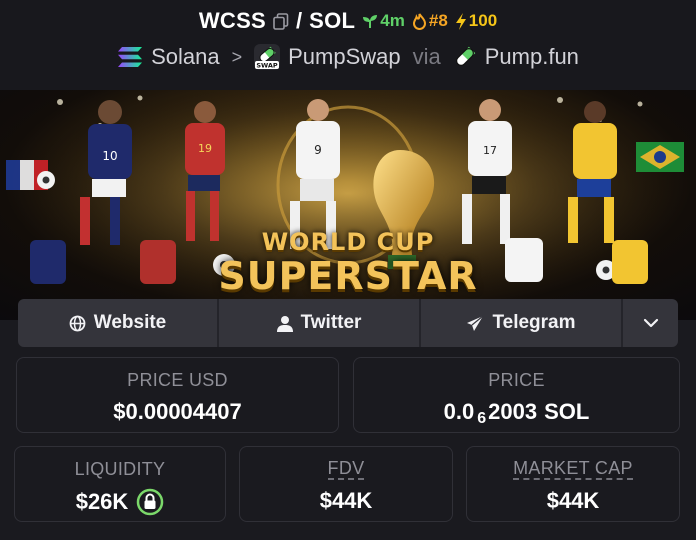 The width and height of the screenshot is (696, 540). What do you see at coordinates (516, 380) in the screenshot?
I see `price-native-label: PRICE` at bounding box center [516, 380].